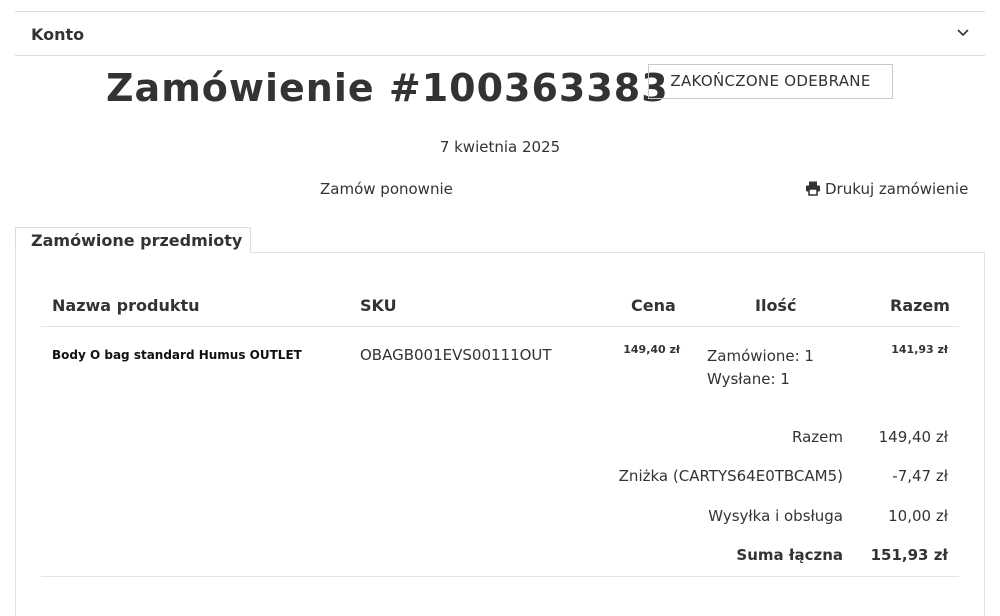 The image size is (1000, 616). I want to click on subtotal-value: 149,40 zł, so click(913, 437).